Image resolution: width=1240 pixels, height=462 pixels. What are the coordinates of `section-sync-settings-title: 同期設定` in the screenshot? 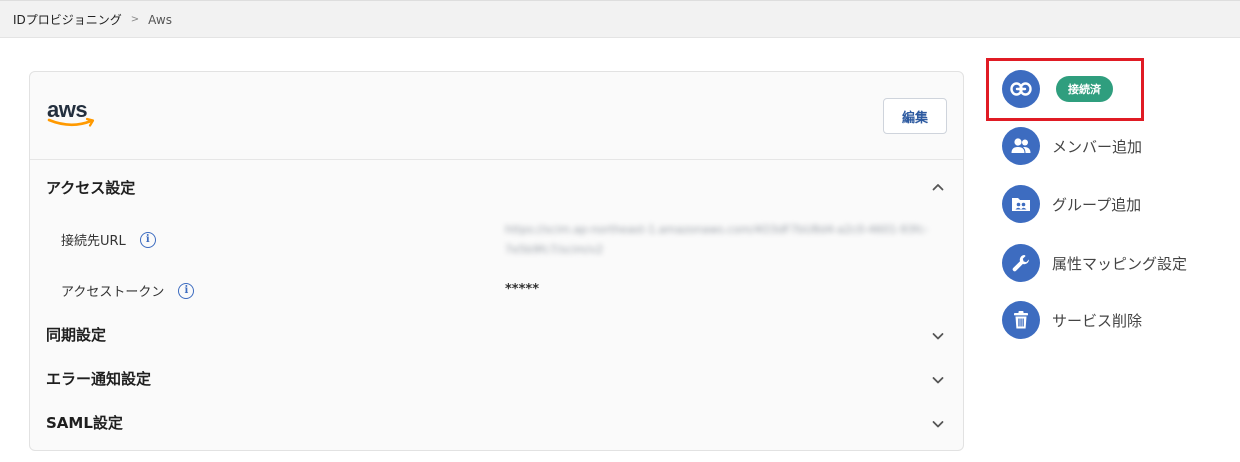 It's located at (76, 334).